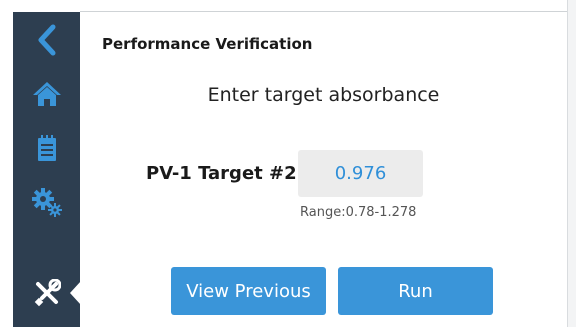  I want to click on instruction-text: Enter target absorbance, so click(323, 95).